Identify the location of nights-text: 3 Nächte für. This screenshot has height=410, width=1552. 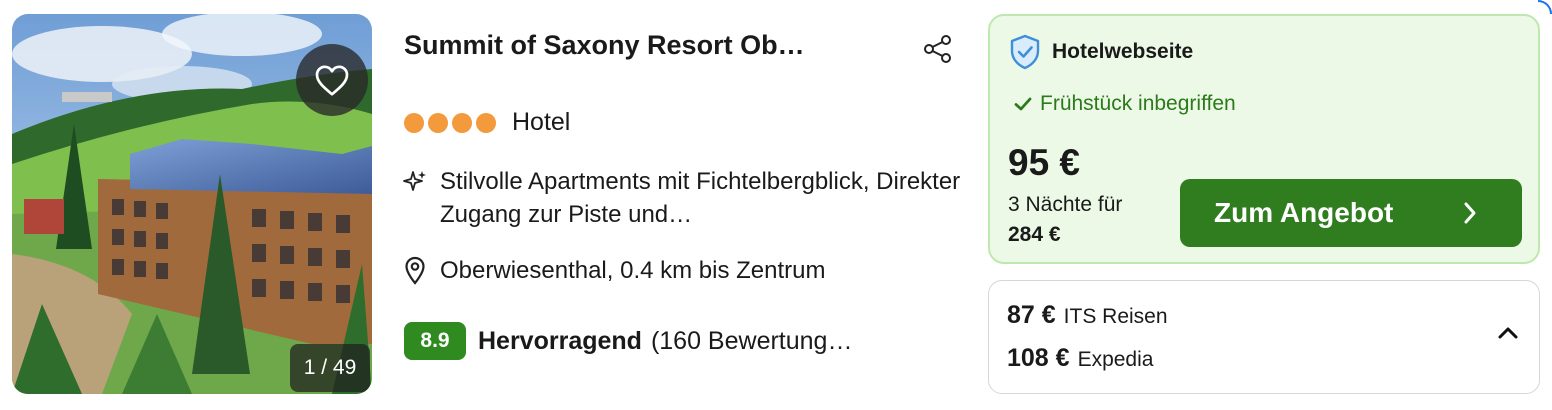
(1065, 204).